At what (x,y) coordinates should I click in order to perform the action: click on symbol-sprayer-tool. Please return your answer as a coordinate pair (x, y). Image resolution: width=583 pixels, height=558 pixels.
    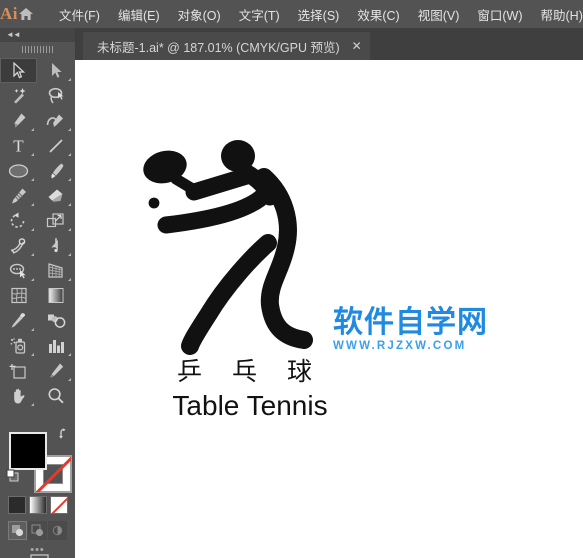
    Looking at the image, I should click on (18, 345).